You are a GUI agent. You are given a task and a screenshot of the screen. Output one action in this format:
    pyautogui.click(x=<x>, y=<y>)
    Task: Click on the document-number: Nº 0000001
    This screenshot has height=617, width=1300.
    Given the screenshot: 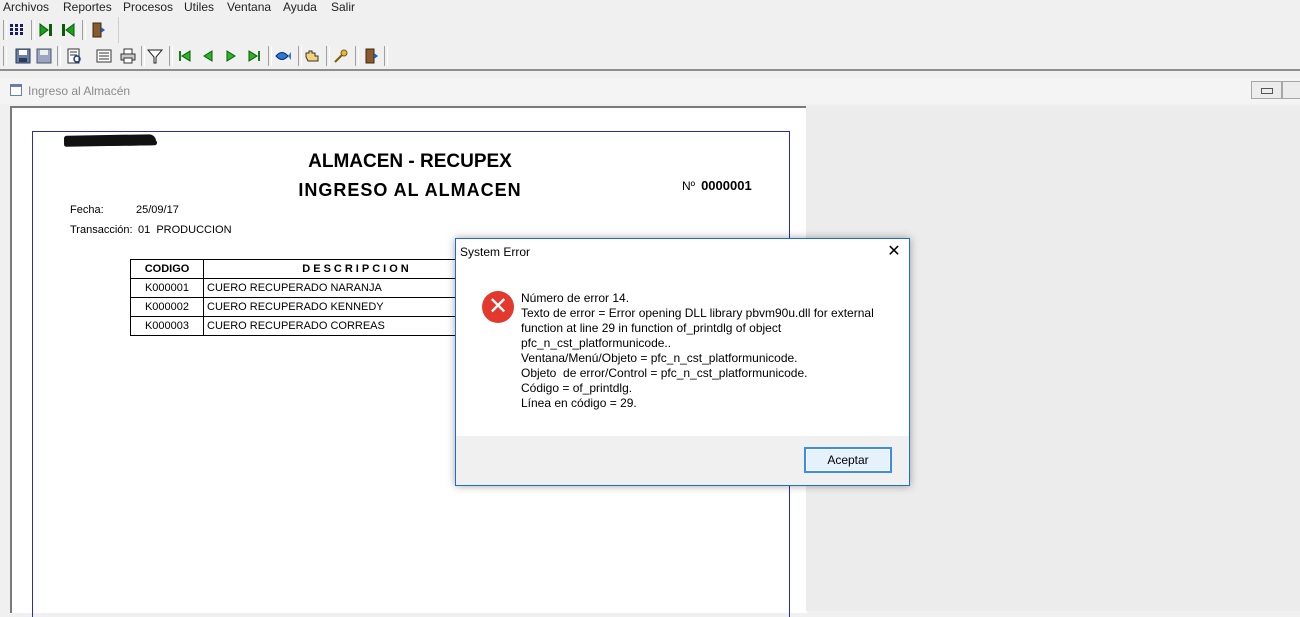 What is the action you would take?
    pyautogui.click(x=717, y=185)
    